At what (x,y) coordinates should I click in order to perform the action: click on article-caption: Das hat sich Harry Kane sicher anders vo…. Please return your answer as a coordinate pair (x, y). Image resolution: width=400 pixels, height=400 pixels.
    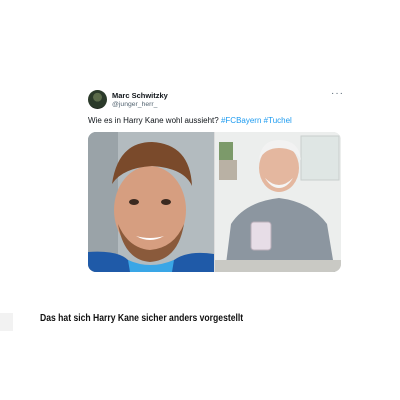
    Looking at the image, I should click on (142, 318).